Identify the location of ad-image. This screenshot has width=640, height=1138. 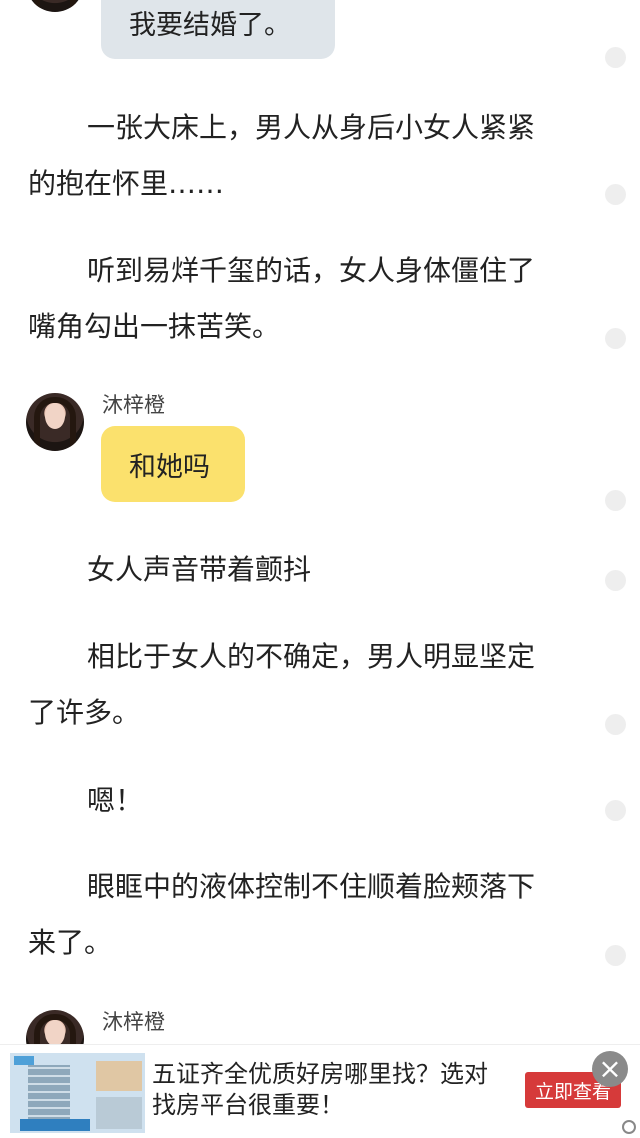
(77, 1093).